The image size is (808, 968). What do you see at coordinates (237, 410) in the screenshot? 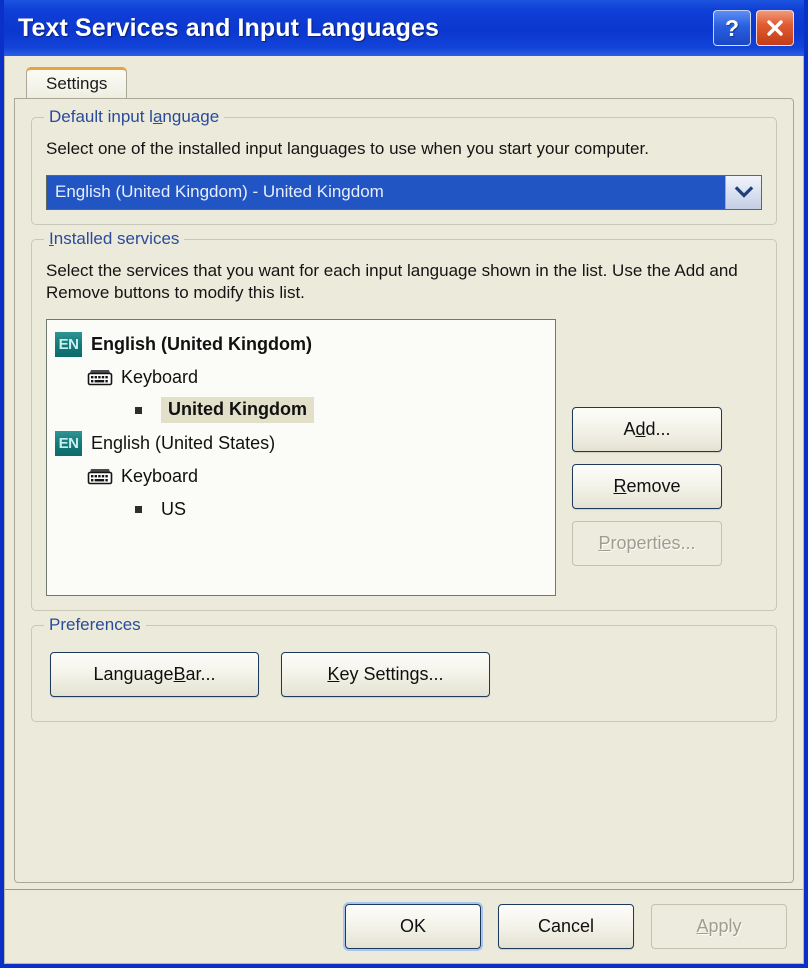
I see `list-item-label: United Kingdom` at bounding box center [237, 410].